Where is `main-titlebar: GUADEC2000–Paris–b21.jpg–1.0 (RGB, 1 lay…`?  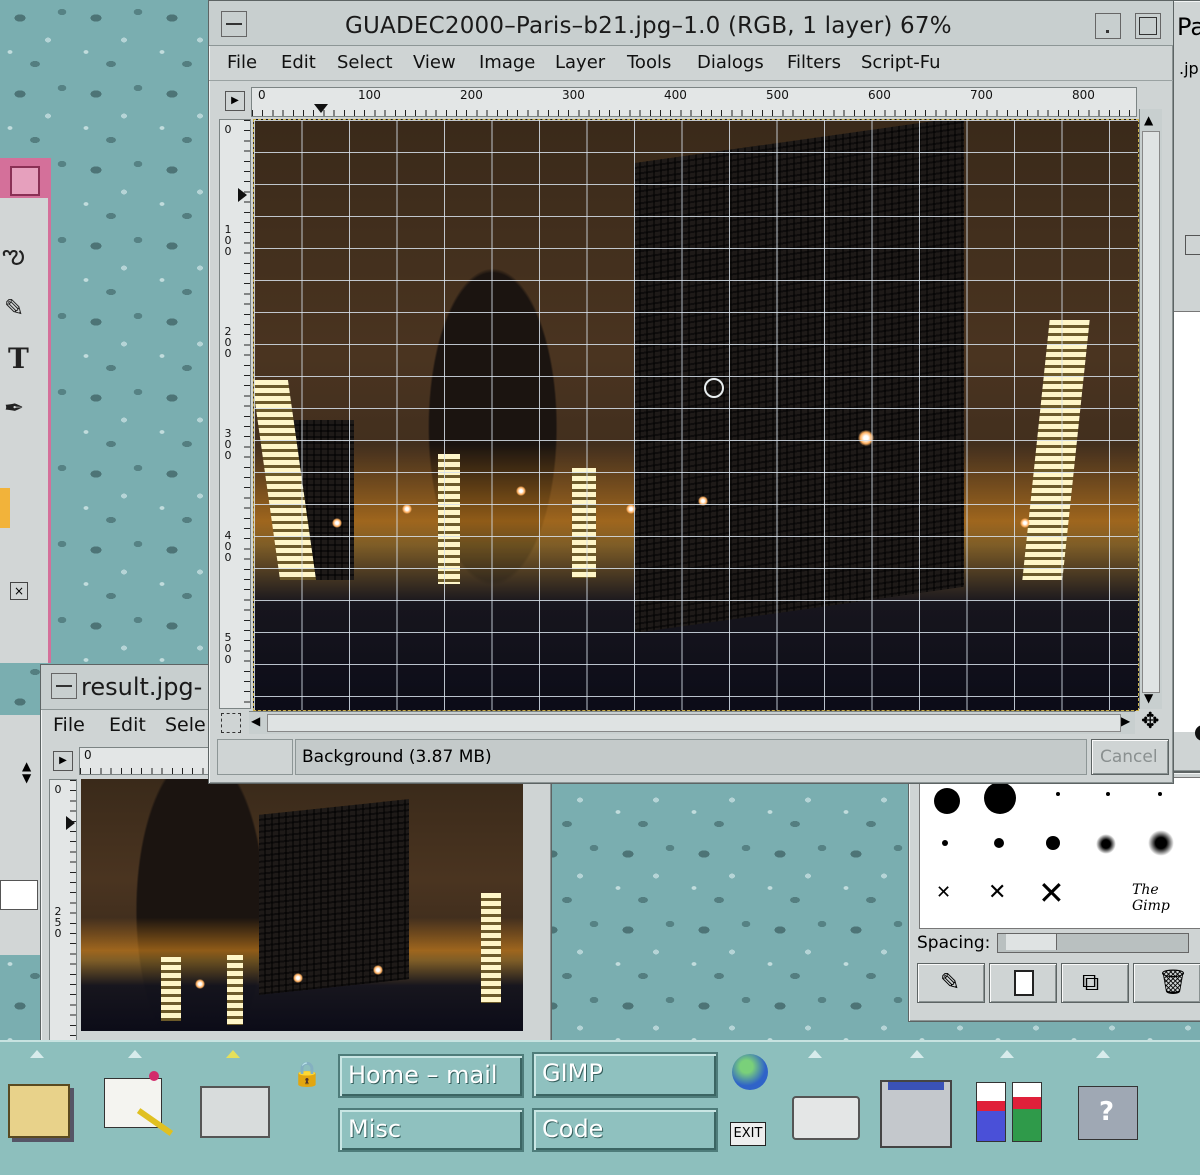 main-titlebar: GUADEC2000–Paris–b21.jpg–1.0 (RGB, 1 lay… is located at coordinates (691, 23).